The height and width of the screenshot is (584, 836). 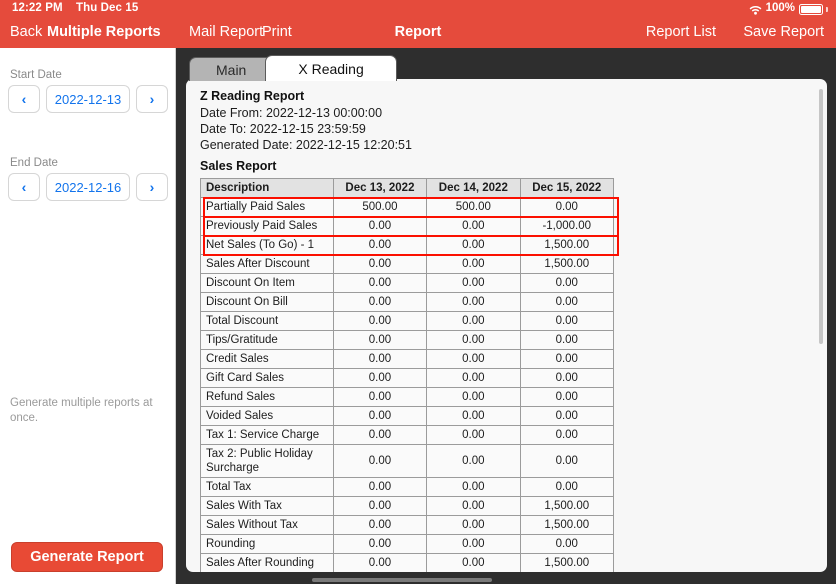 What do you see at coordinates (34, 163) in the screenshot?
I see `end-date-label: End Date` at bounding box center [34, 163].